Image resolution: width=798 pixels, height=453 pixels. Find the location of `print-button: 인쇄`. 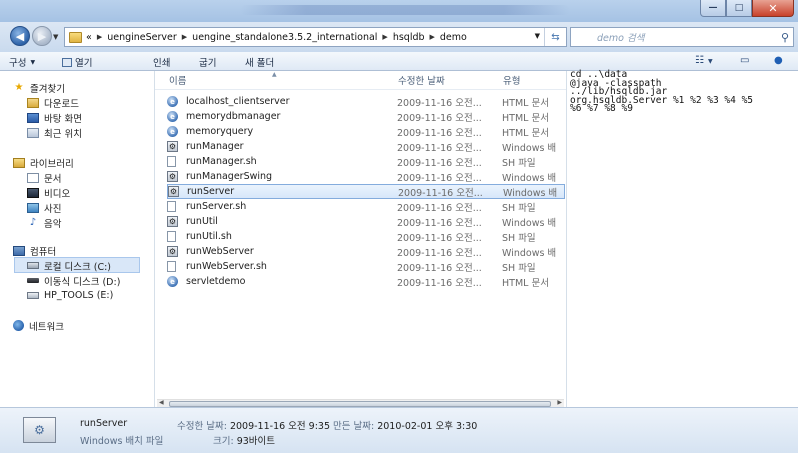

print-button: 인쇄 is located at coordinates (161, 62).